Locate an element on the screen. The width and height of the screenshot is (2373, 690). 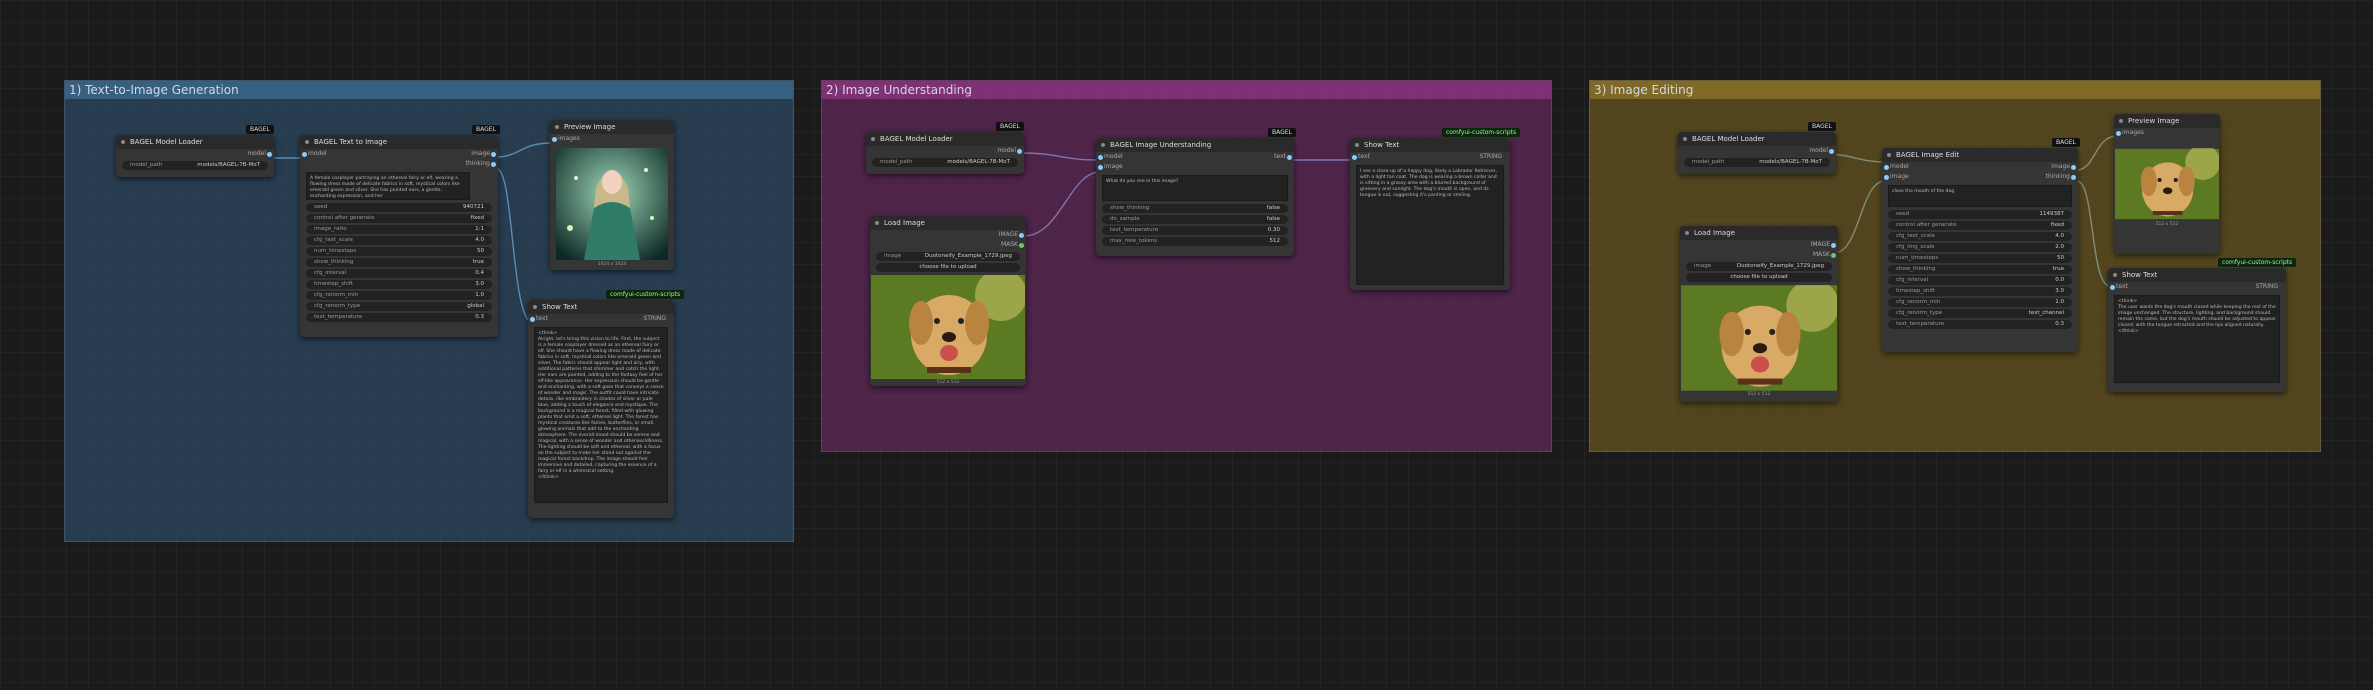
widget-show-thinking: show_thinking false is located at coordinates (1195, 208).